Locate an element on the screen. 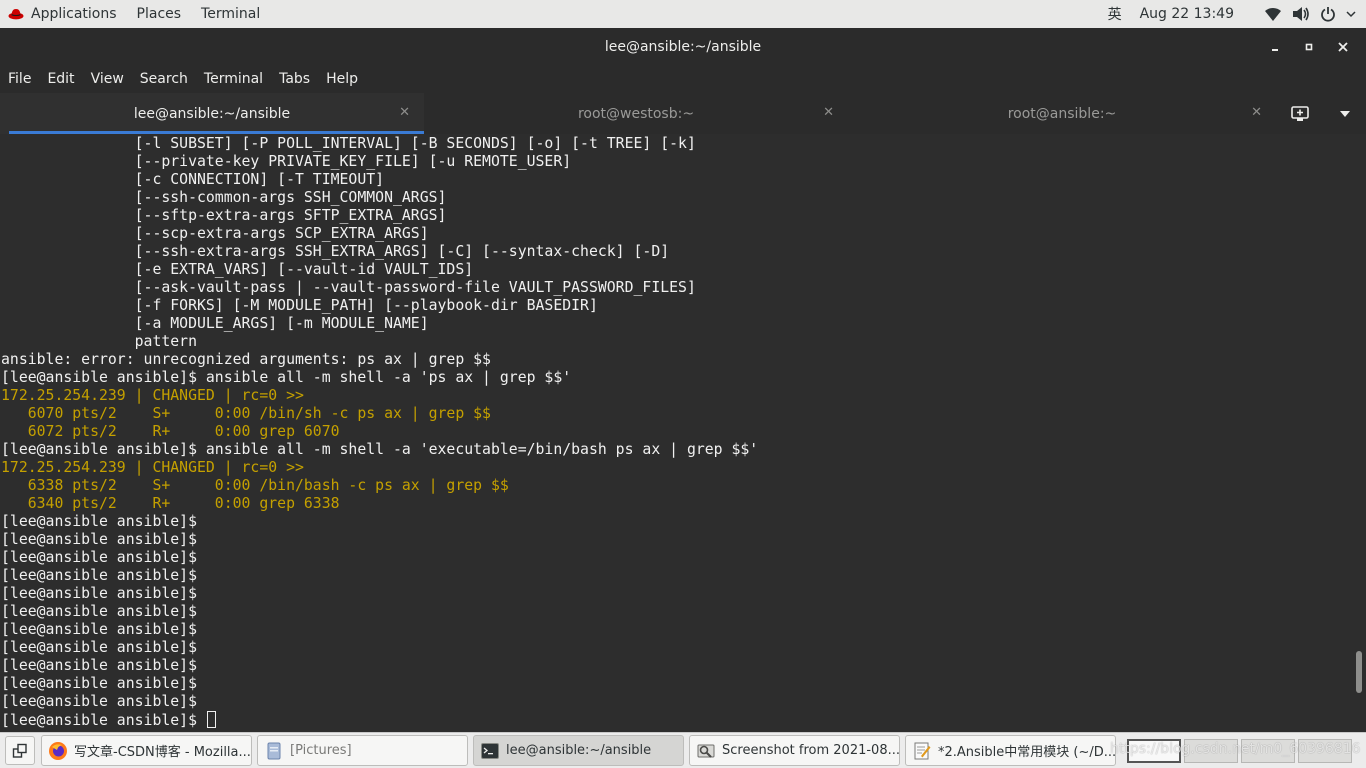 This screenshot has width=1366, height=768. terminal-line: [--scp-extra-args SCP_EXTRA_ARGS] is located at coordinates (675, 234).